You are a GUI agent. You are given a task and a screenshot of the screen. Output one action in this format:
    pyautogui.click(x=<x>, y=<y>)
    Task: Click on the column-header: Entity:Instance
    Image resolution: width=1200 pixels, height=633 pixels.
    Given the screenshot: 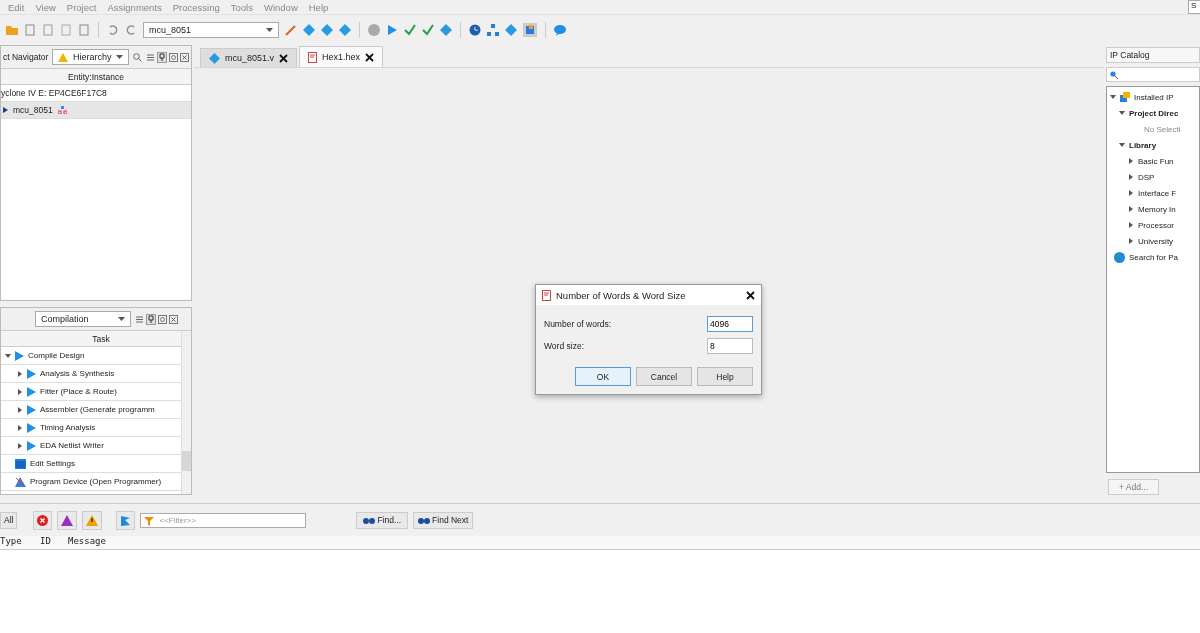 What is the action you would take?
    pyautogui.click(x=96, y=77)
    